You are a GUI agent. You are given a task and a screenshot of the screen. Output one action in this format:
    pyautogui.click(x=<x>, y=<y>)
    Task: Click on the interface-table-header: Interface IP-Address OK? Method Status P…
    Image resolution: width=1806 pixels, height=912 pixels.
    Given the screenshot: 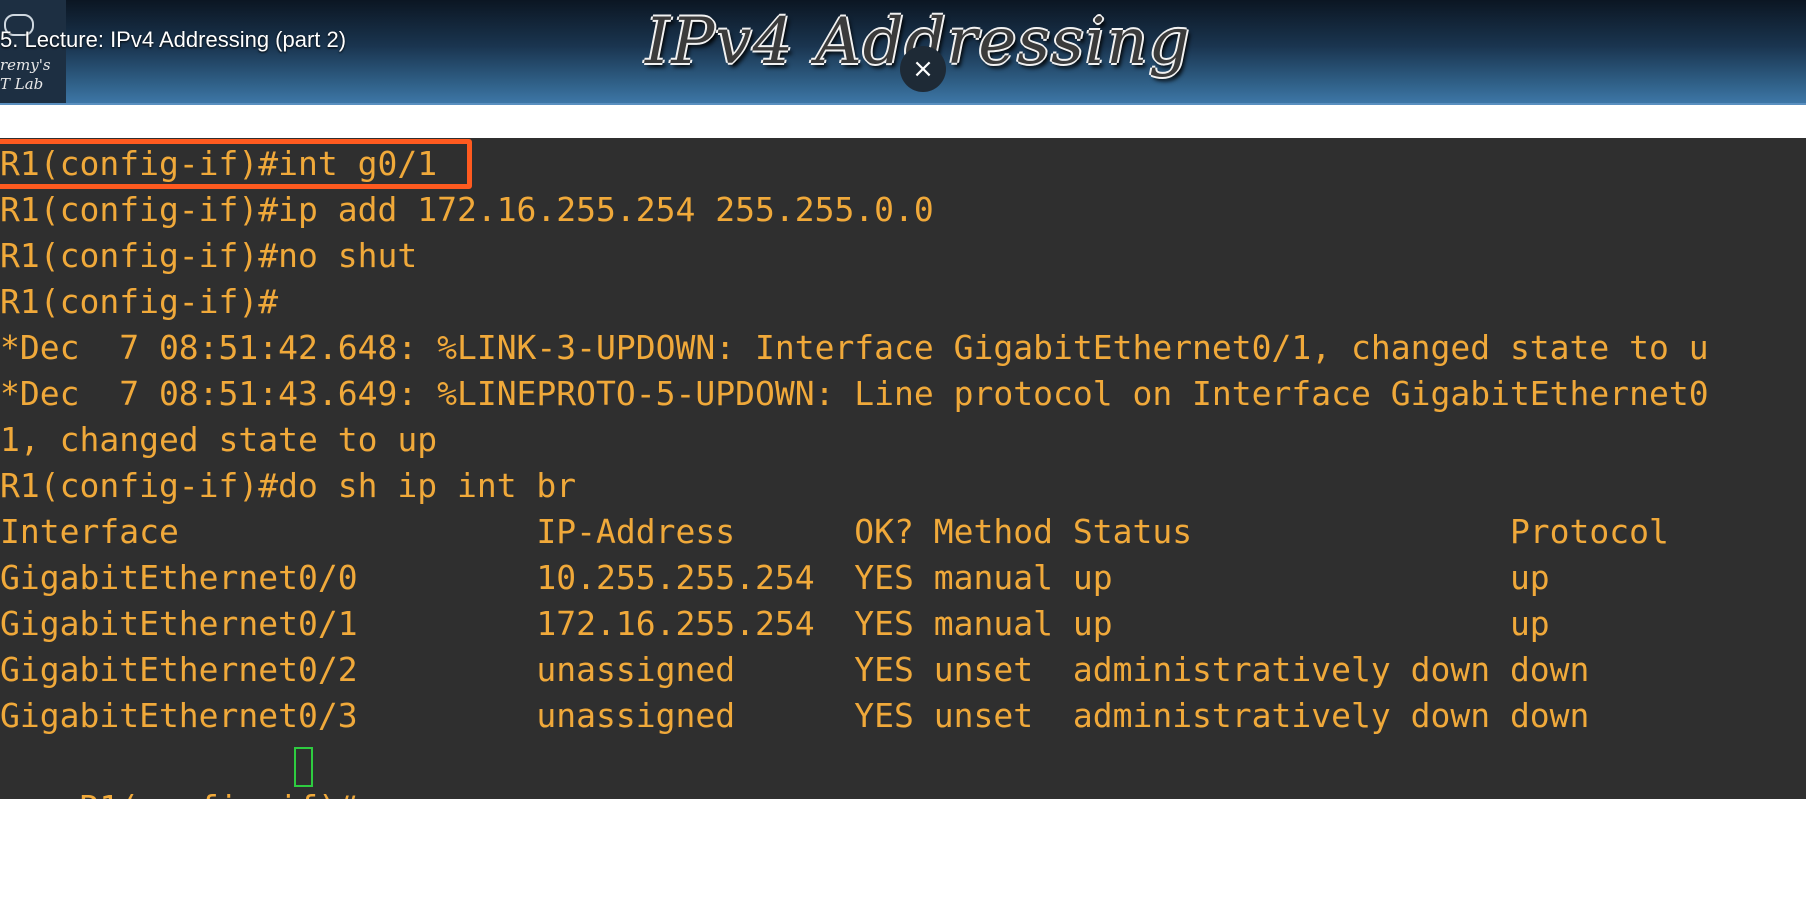 What is the action you would take?
    pyautogui.click(x=834, y=531)
    